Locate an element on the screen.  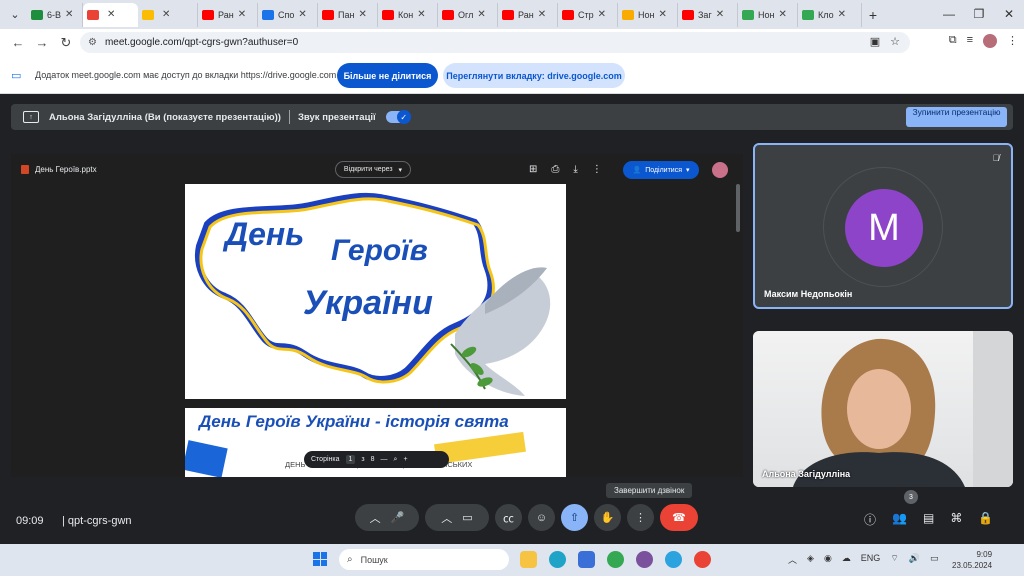
presentation-audio-toggle: ✓ is located at coordinates (398, 117).